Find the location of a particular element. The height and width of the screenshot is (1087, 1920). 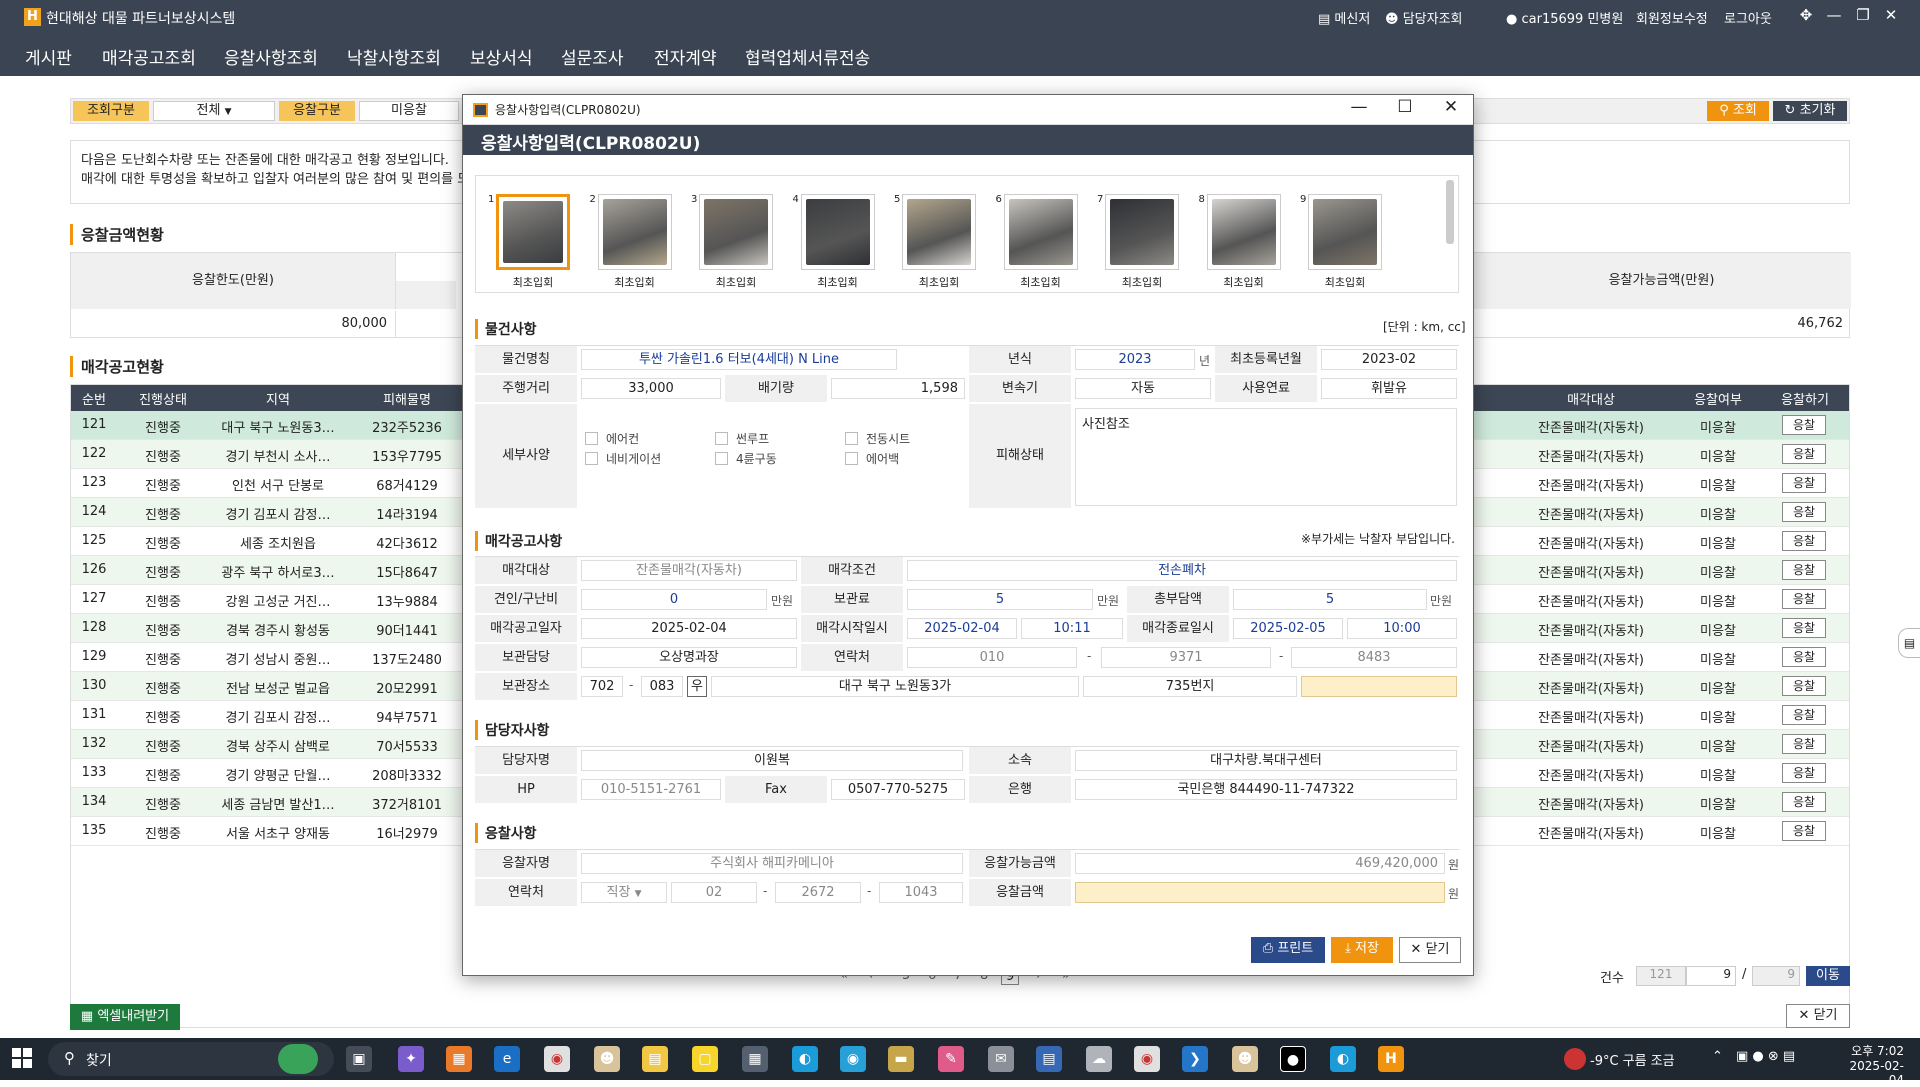

go-button: 이동 is located at coordinates (1828, 976).